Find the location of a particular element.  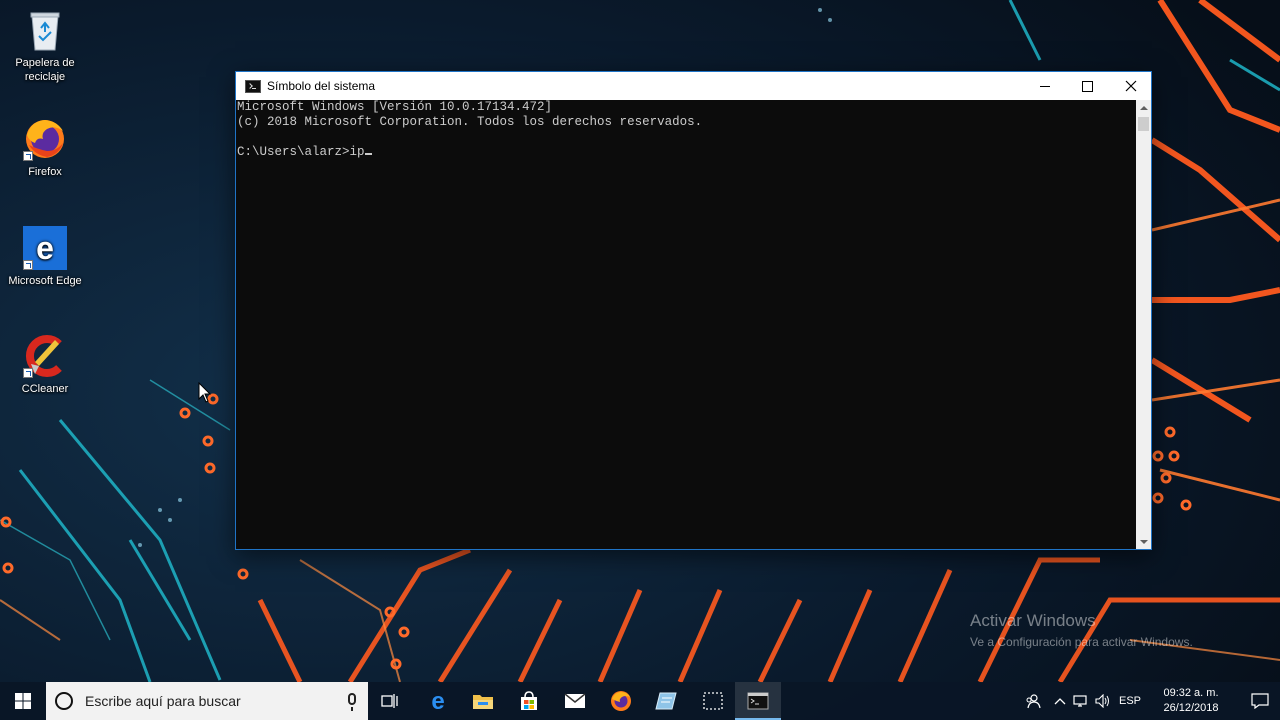

desktop-icon-label: Papelera de reciclaje is located at coordinates (45, 70).